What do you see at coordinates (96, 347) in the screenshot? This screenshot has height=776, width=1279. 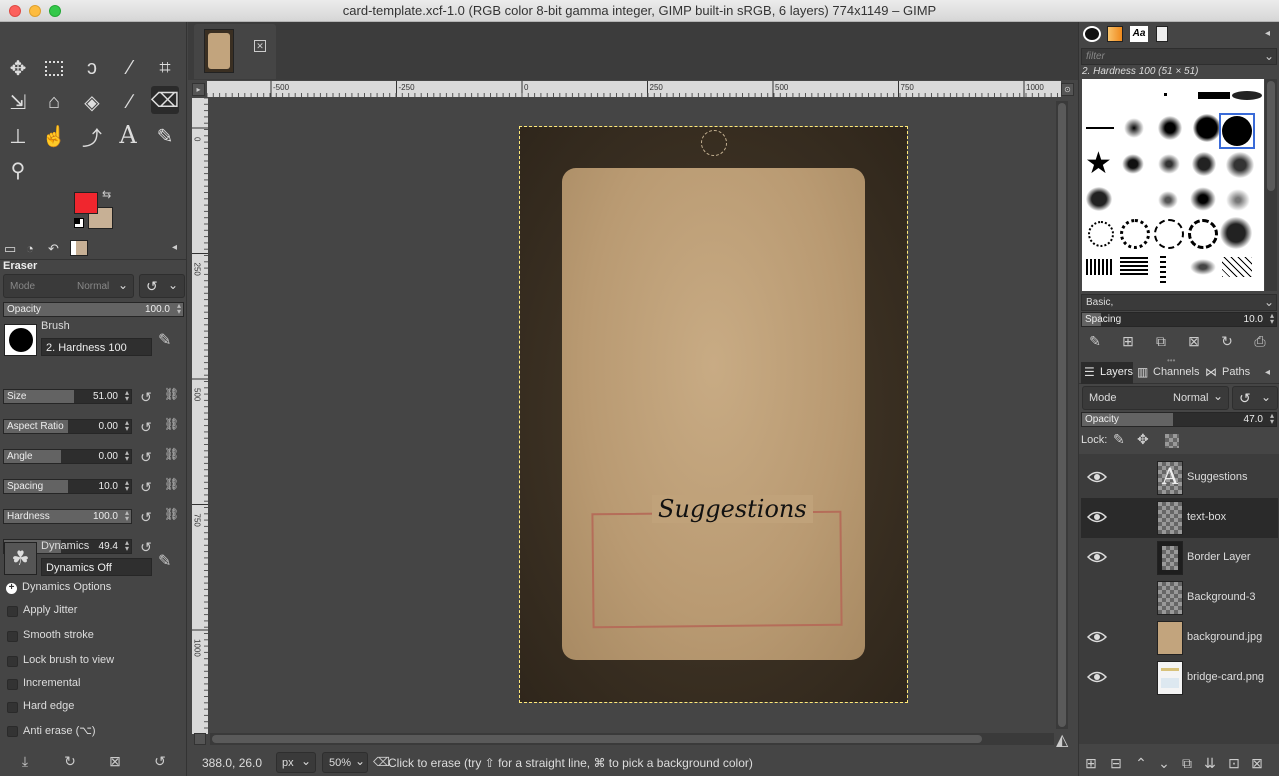 I see `brush-name-field: 2. Hardness 100` at bounding box center [96, 347].